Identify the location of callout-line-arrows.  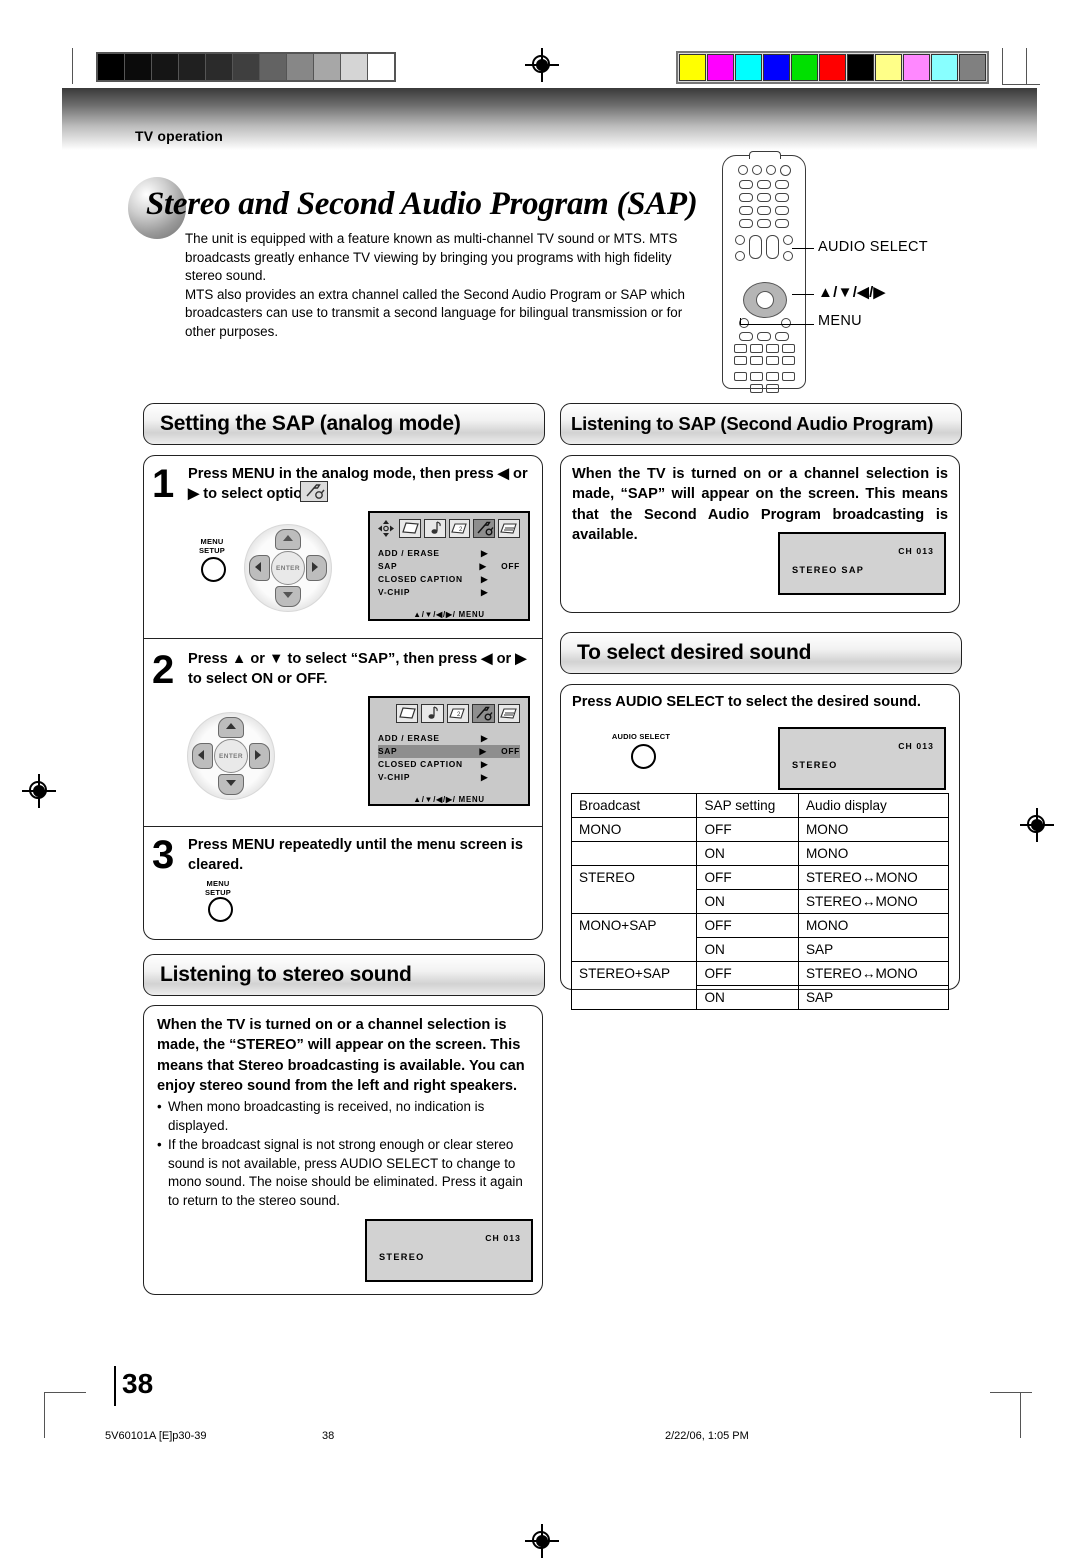
(803, 294).